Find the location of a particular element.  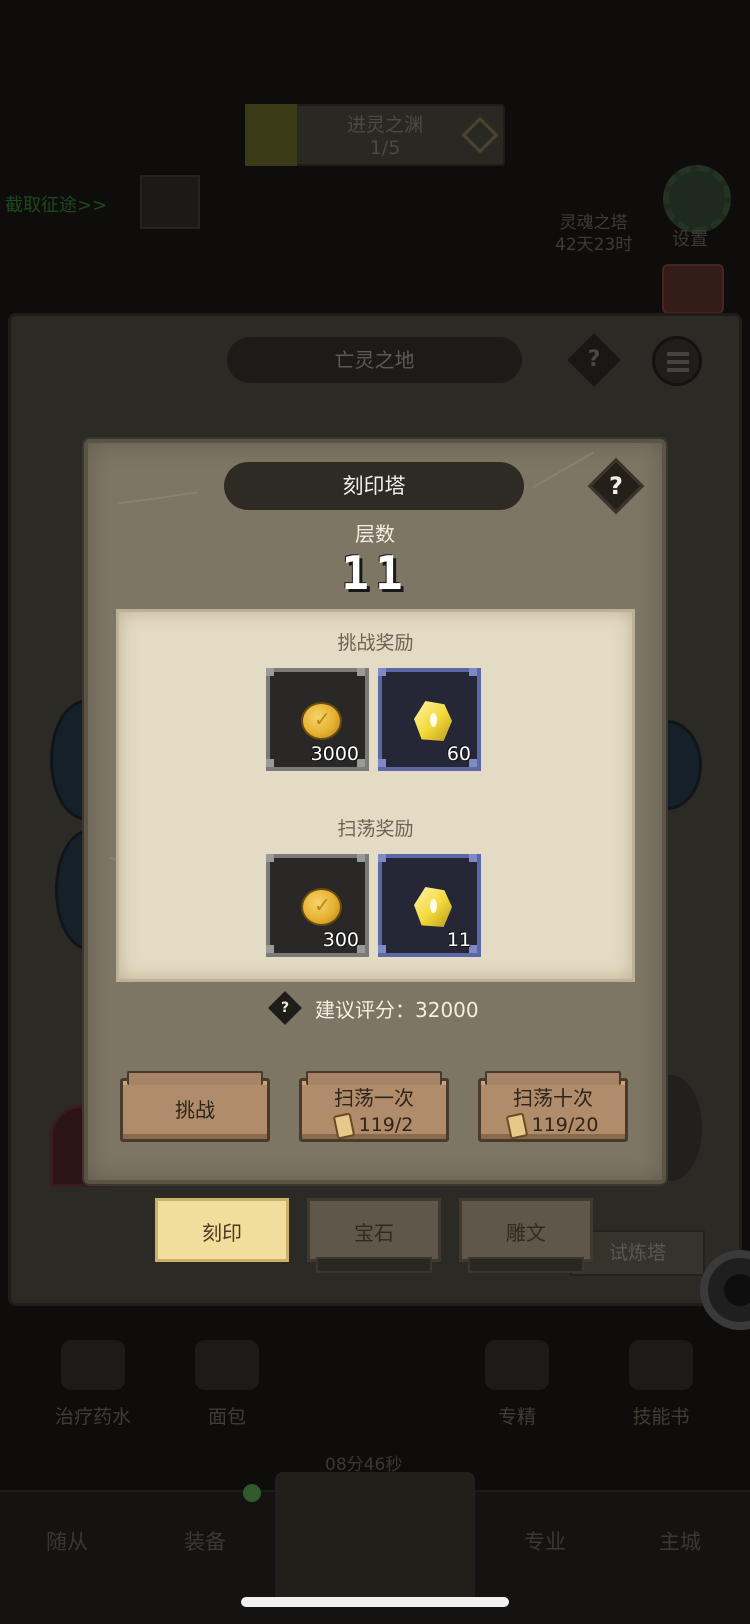

sweep-once-label: 扫荡一次 is located at coordinates (374, 1098).